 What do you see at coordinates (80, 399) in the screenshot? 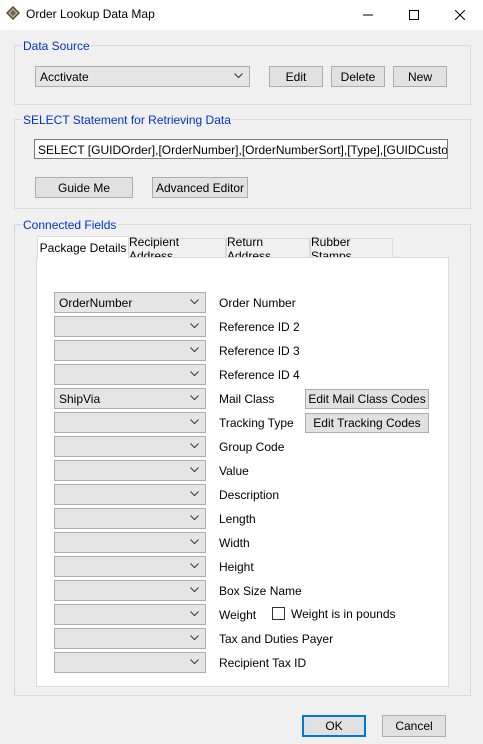
I see `field-select-value: ShipVia` at bounding box center [80, 399].